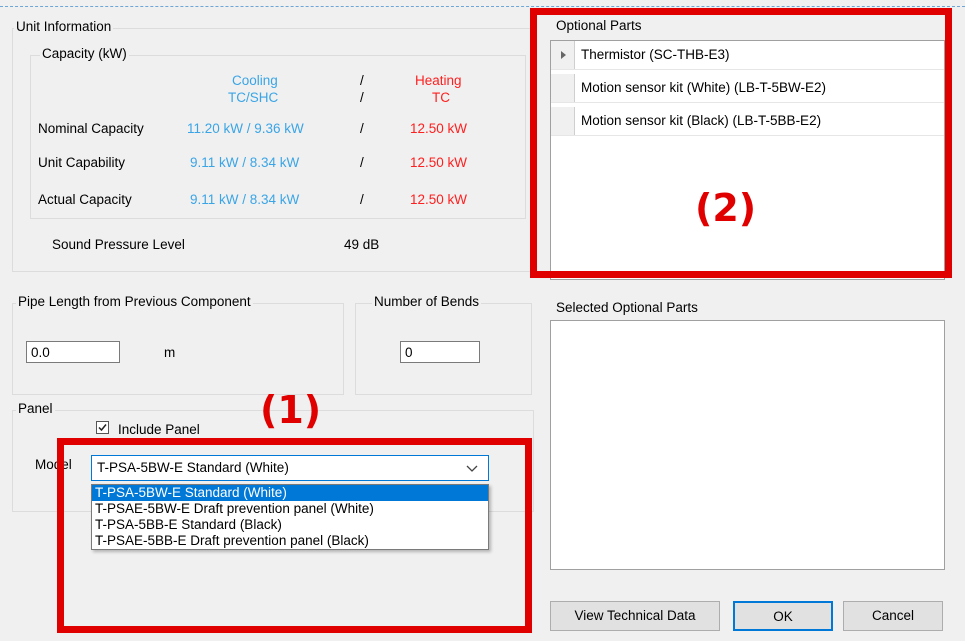 The image size is (965, 641). Describe the element at coordinates (783, 616) in the screenshot. I see `ok-button: OK` at that location.